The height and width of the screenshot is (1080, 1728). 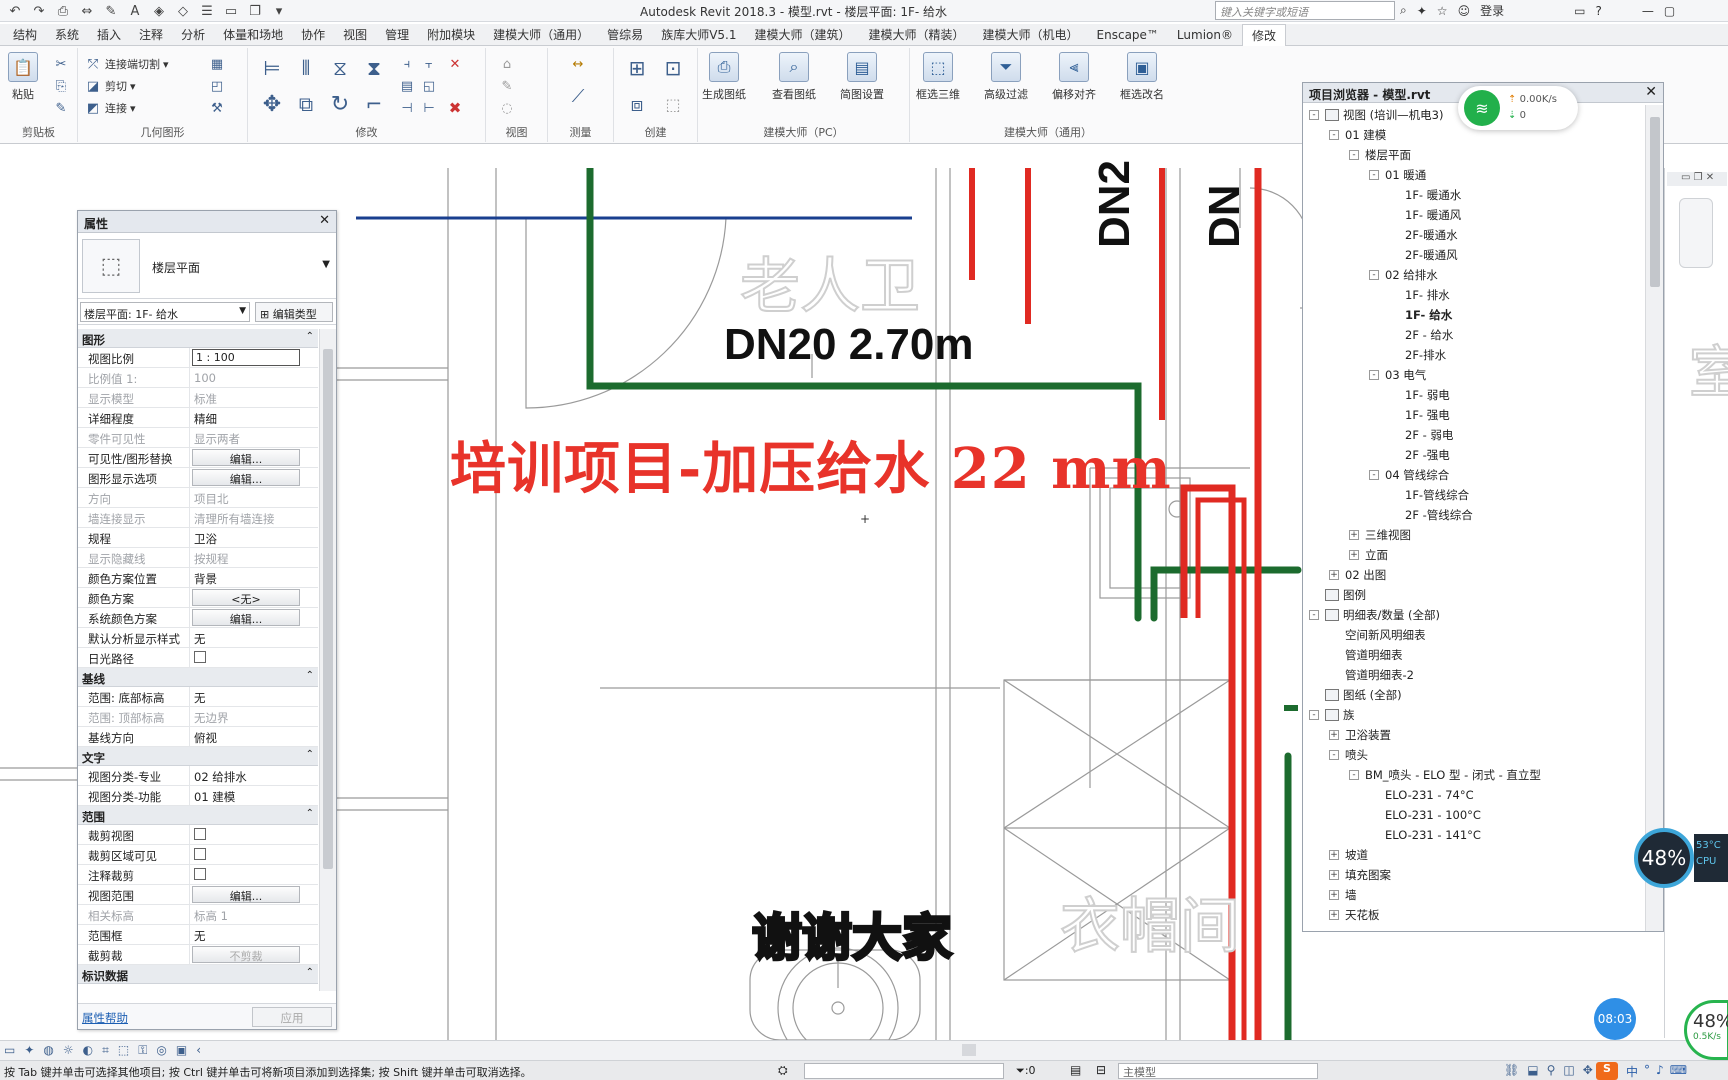 I want to click on create-similar-icon: ⬚, so click(x=673, y=104).